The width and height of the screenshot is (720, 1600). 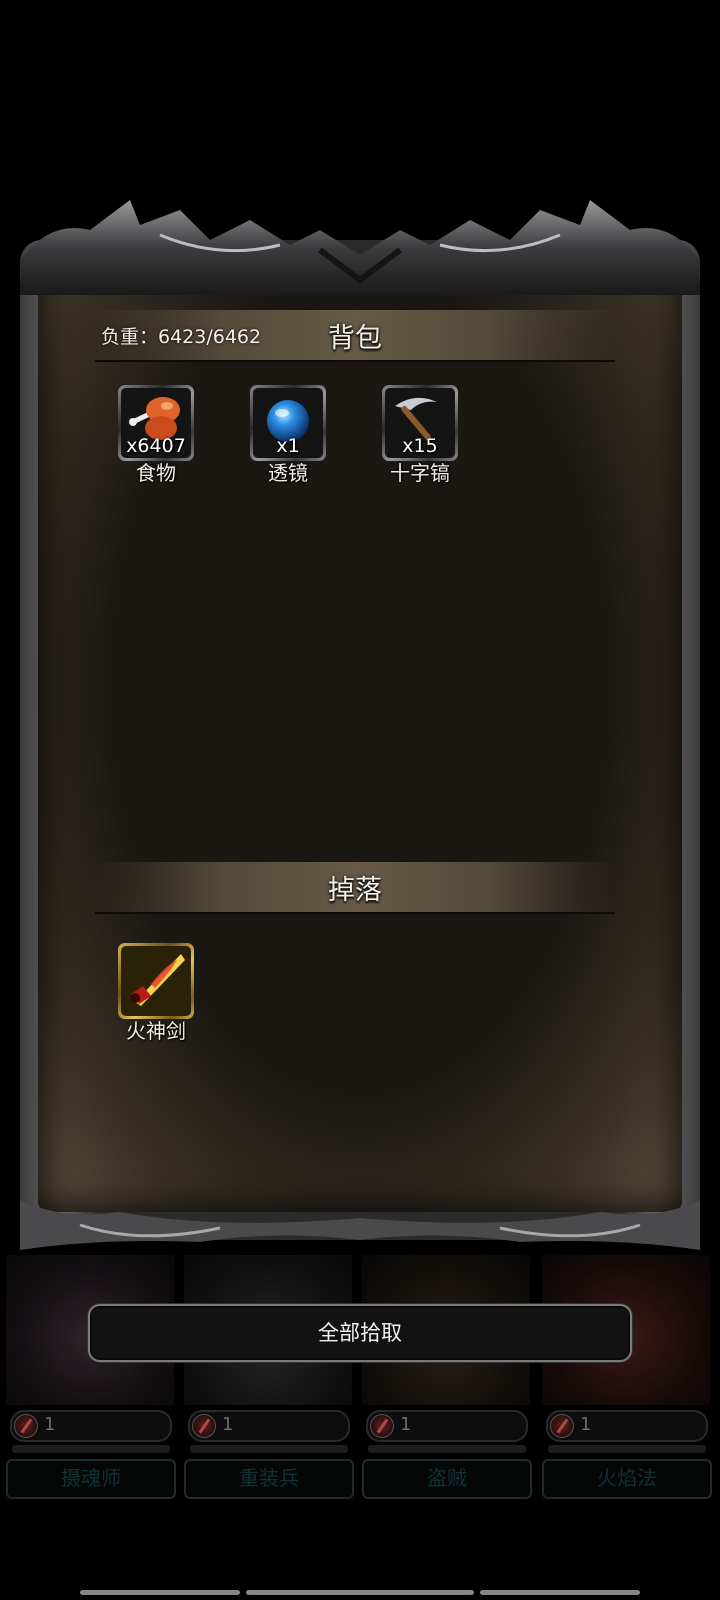 What do you see at coordinates (360, 1225) in the screenshot?
I see `panel-bottom-ornament` at bounding box center [360, 1225].